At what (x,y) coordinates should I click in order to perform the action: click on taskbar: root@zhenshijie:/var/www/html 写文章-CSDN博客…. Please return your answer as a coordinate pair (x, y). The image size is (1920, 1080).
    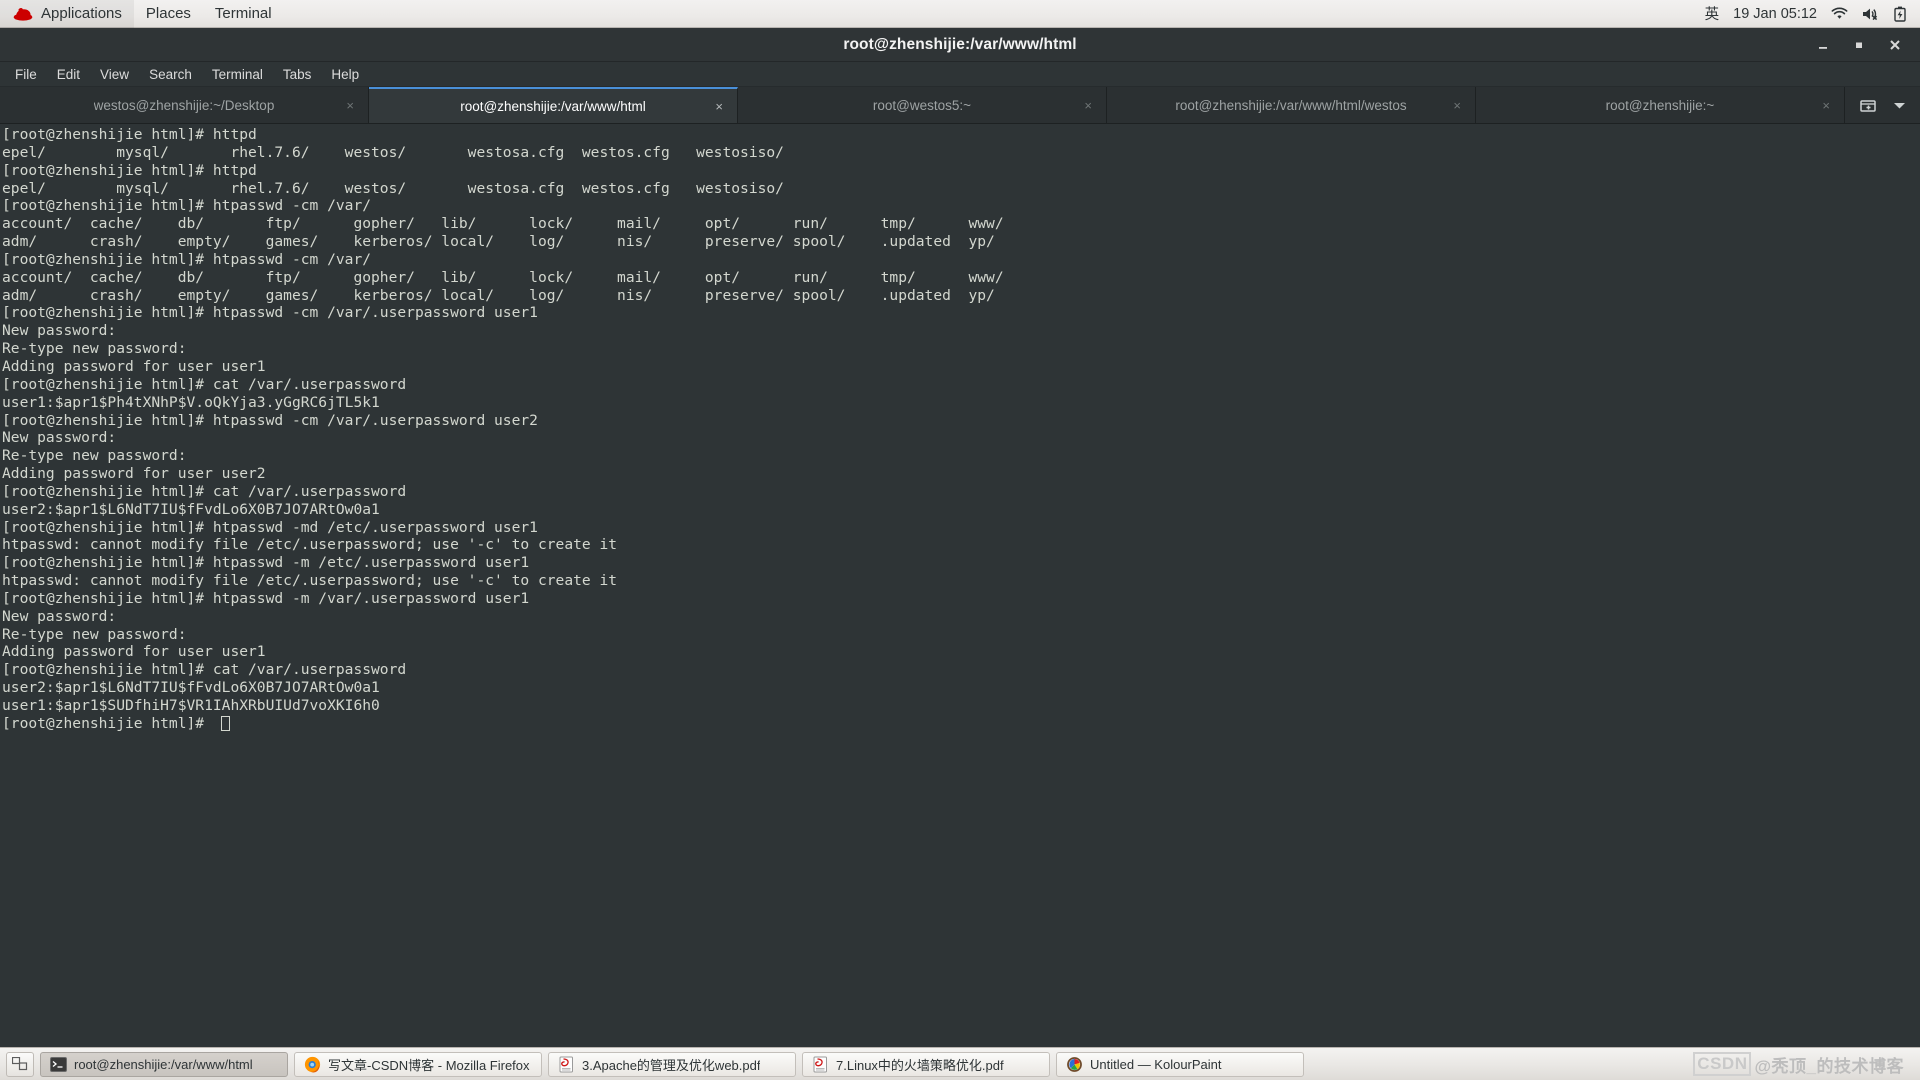
    Looking at the image, I should click on (960, 1063).